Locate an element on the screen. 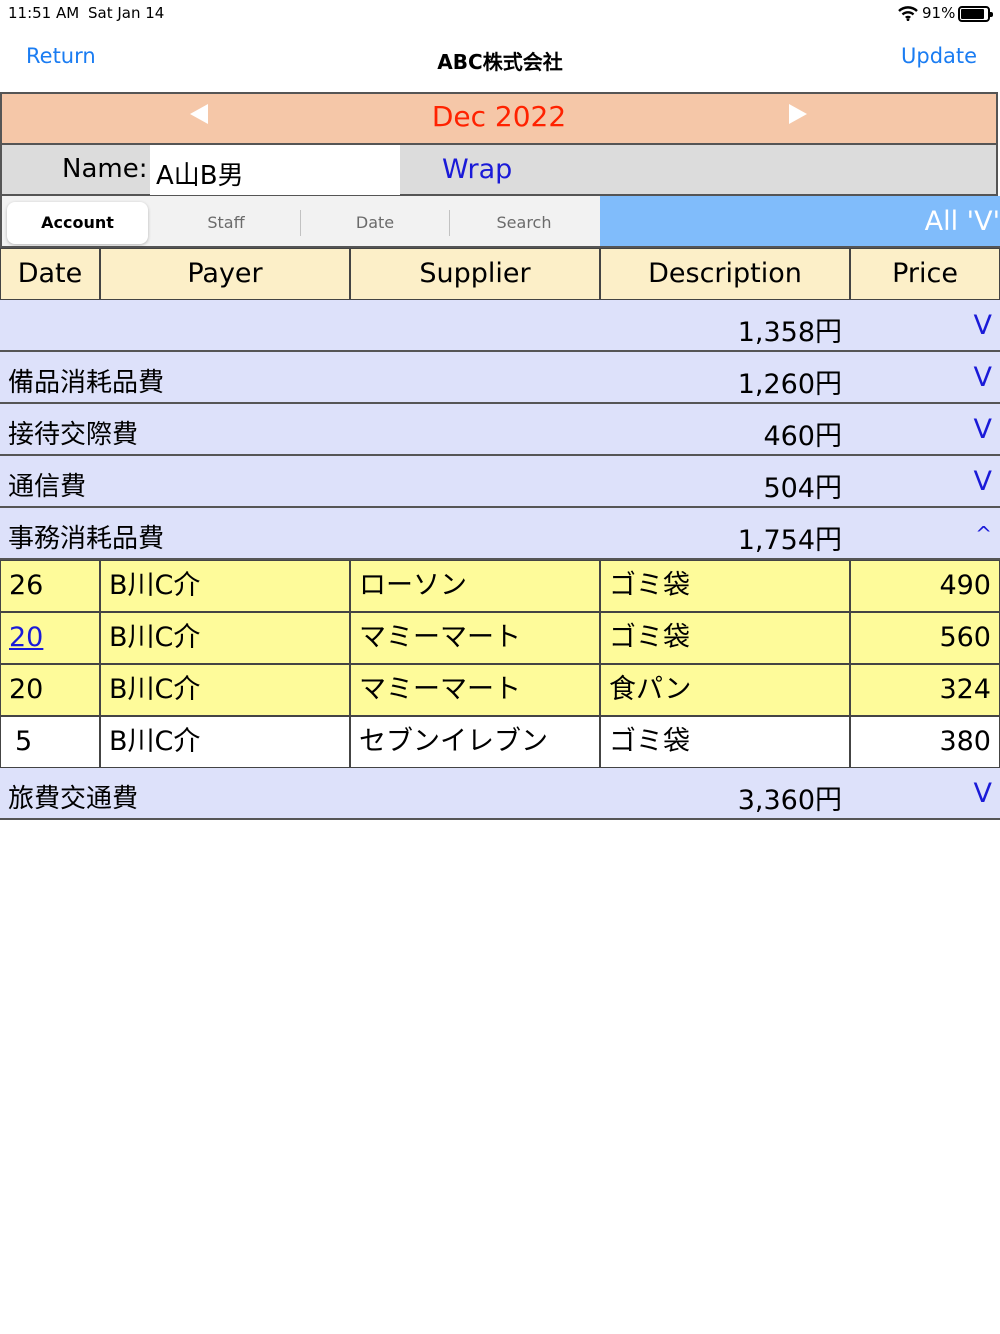  group-name: 備品消耗品費 is located at coordinates (86, 383).